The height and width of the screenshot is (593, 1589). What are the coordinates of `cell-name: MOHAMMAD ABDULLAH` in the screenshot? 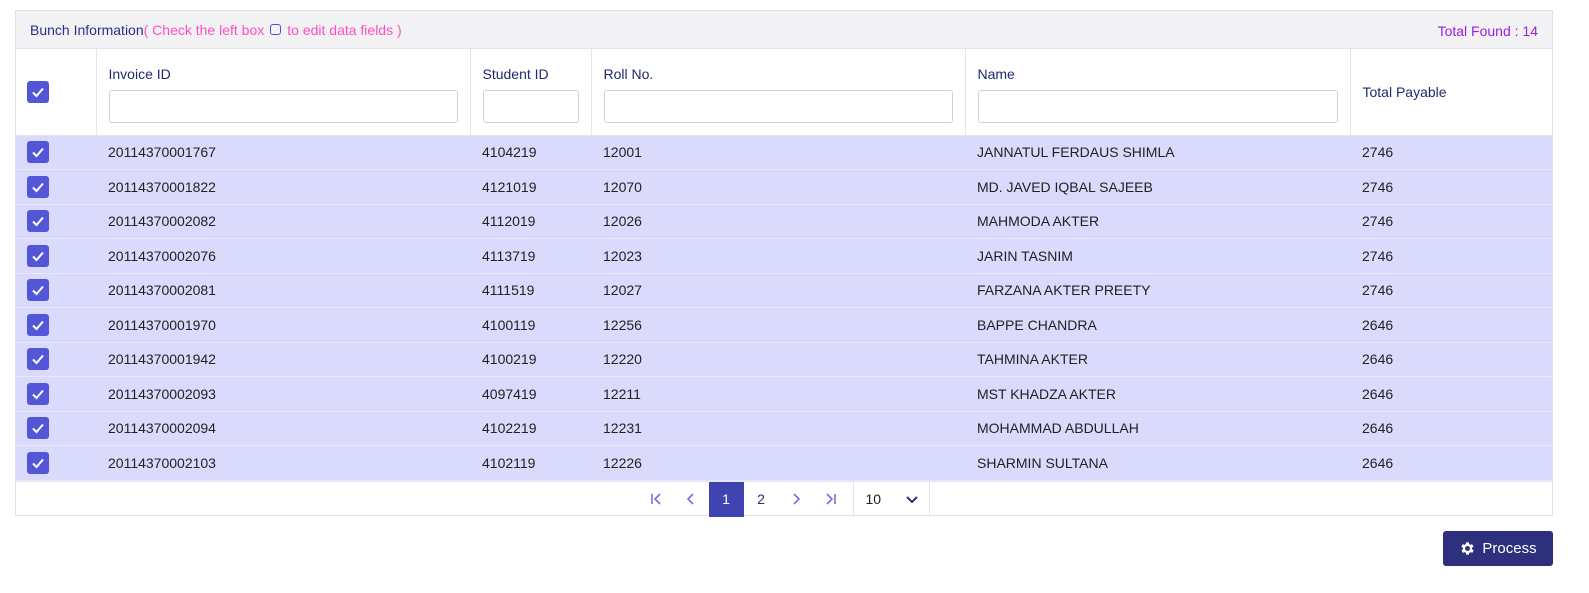 It's located at (1157, 428).